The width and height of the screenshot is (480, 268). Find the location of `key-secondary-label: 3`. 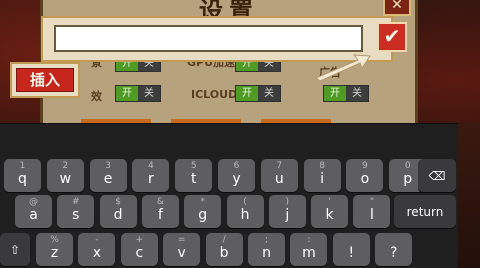

key-secondary-label: 3 is located at coordinates (108, 166).